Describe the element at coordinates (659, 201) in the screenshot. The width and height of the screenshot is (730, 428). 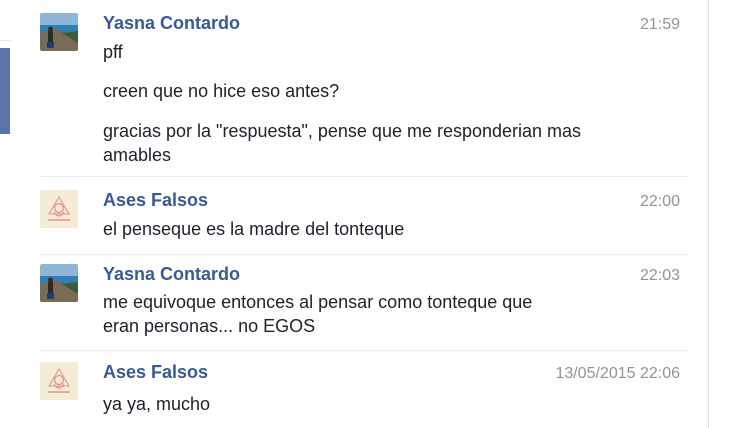
I see `timestamp: 22:00` at that location.